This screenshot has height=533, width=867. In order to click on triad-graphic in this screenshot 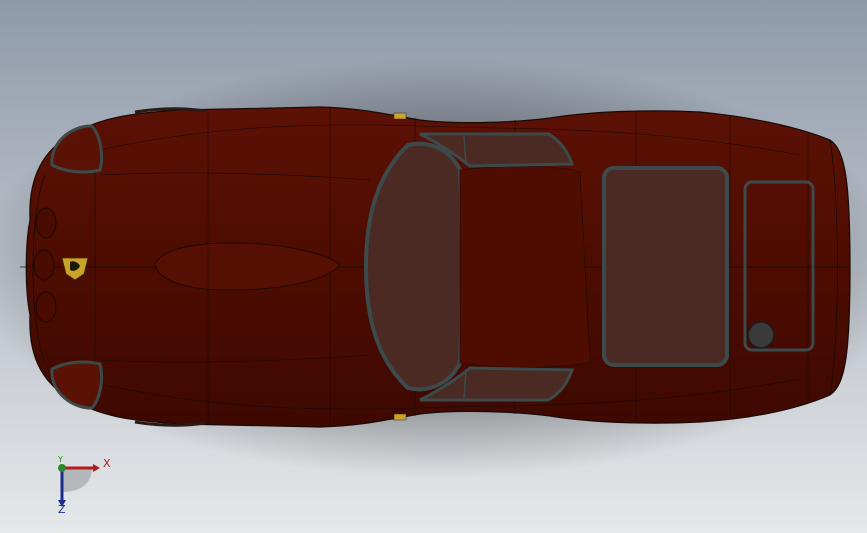, I will do `click(79, 485)`.